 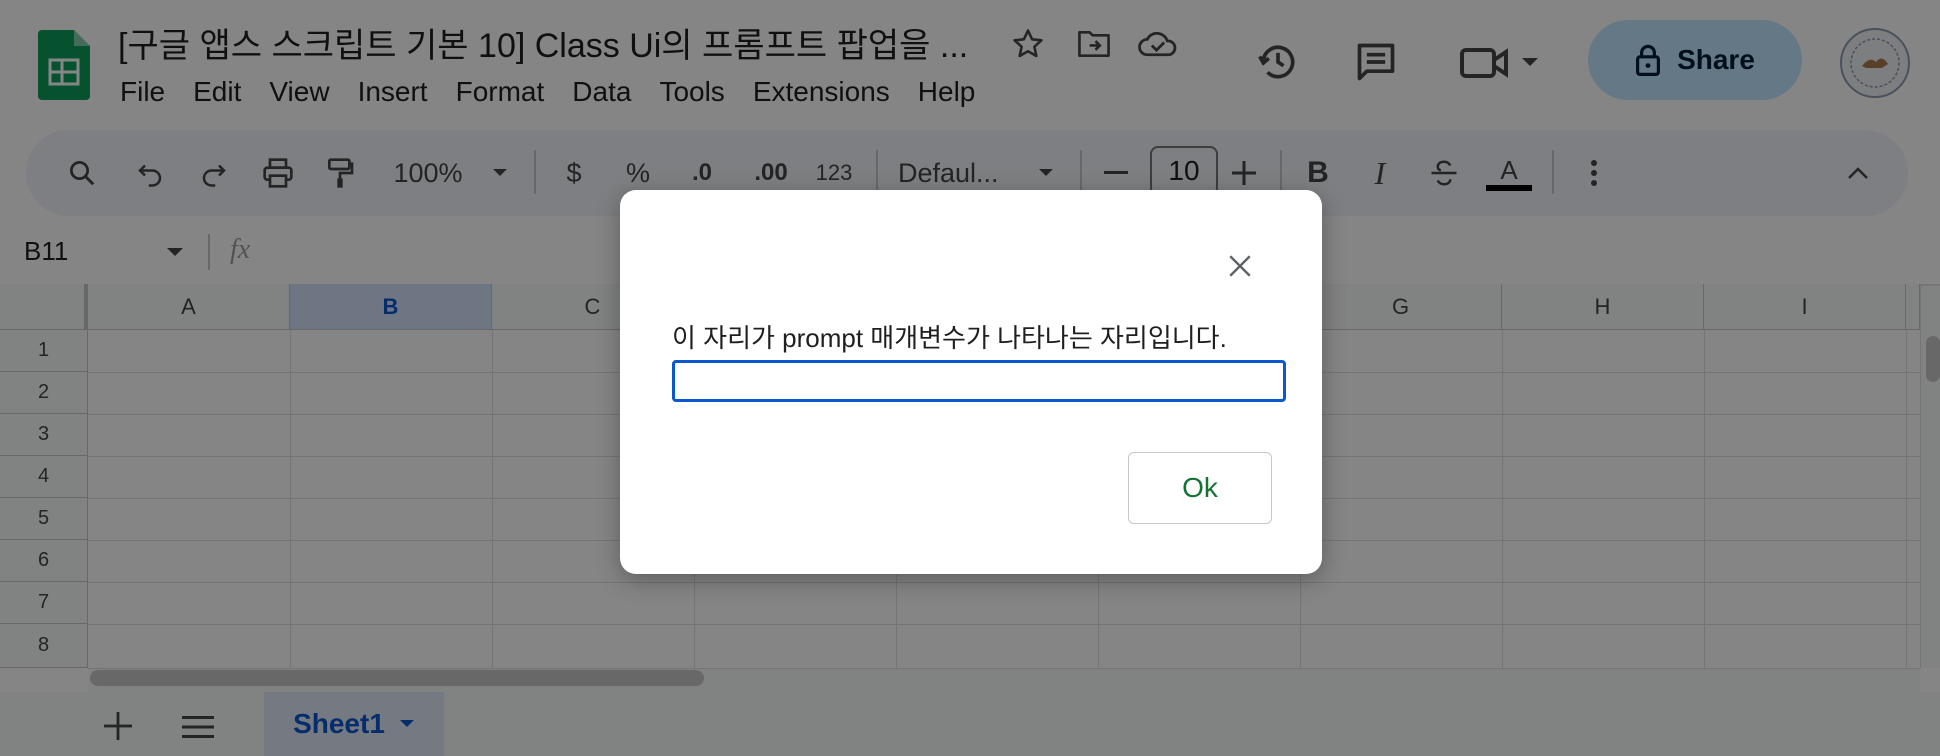 I want to click on close-icon, so click(x=1240, y=266).